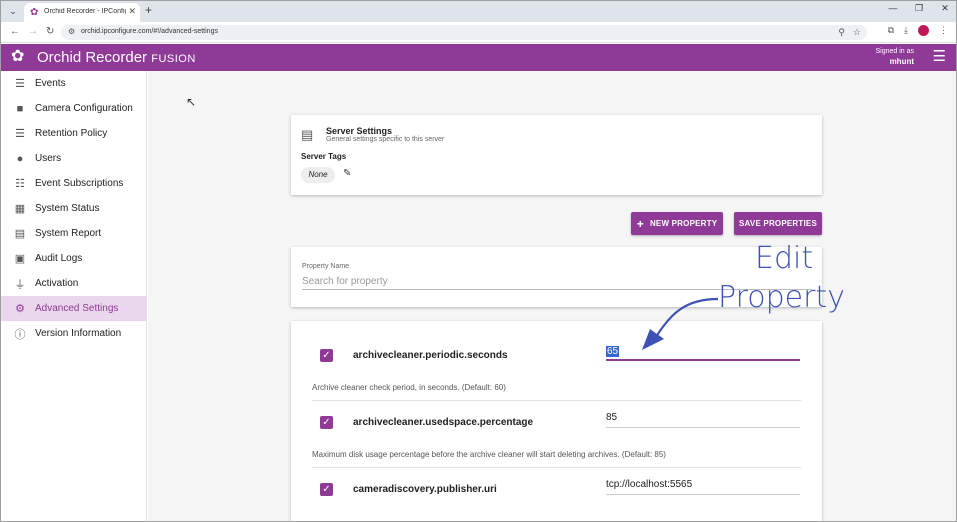 The height and width of the screenshot is (522, 957). I want to click on sidebar-item-label: Event Subscriptions, so click(79, 183).